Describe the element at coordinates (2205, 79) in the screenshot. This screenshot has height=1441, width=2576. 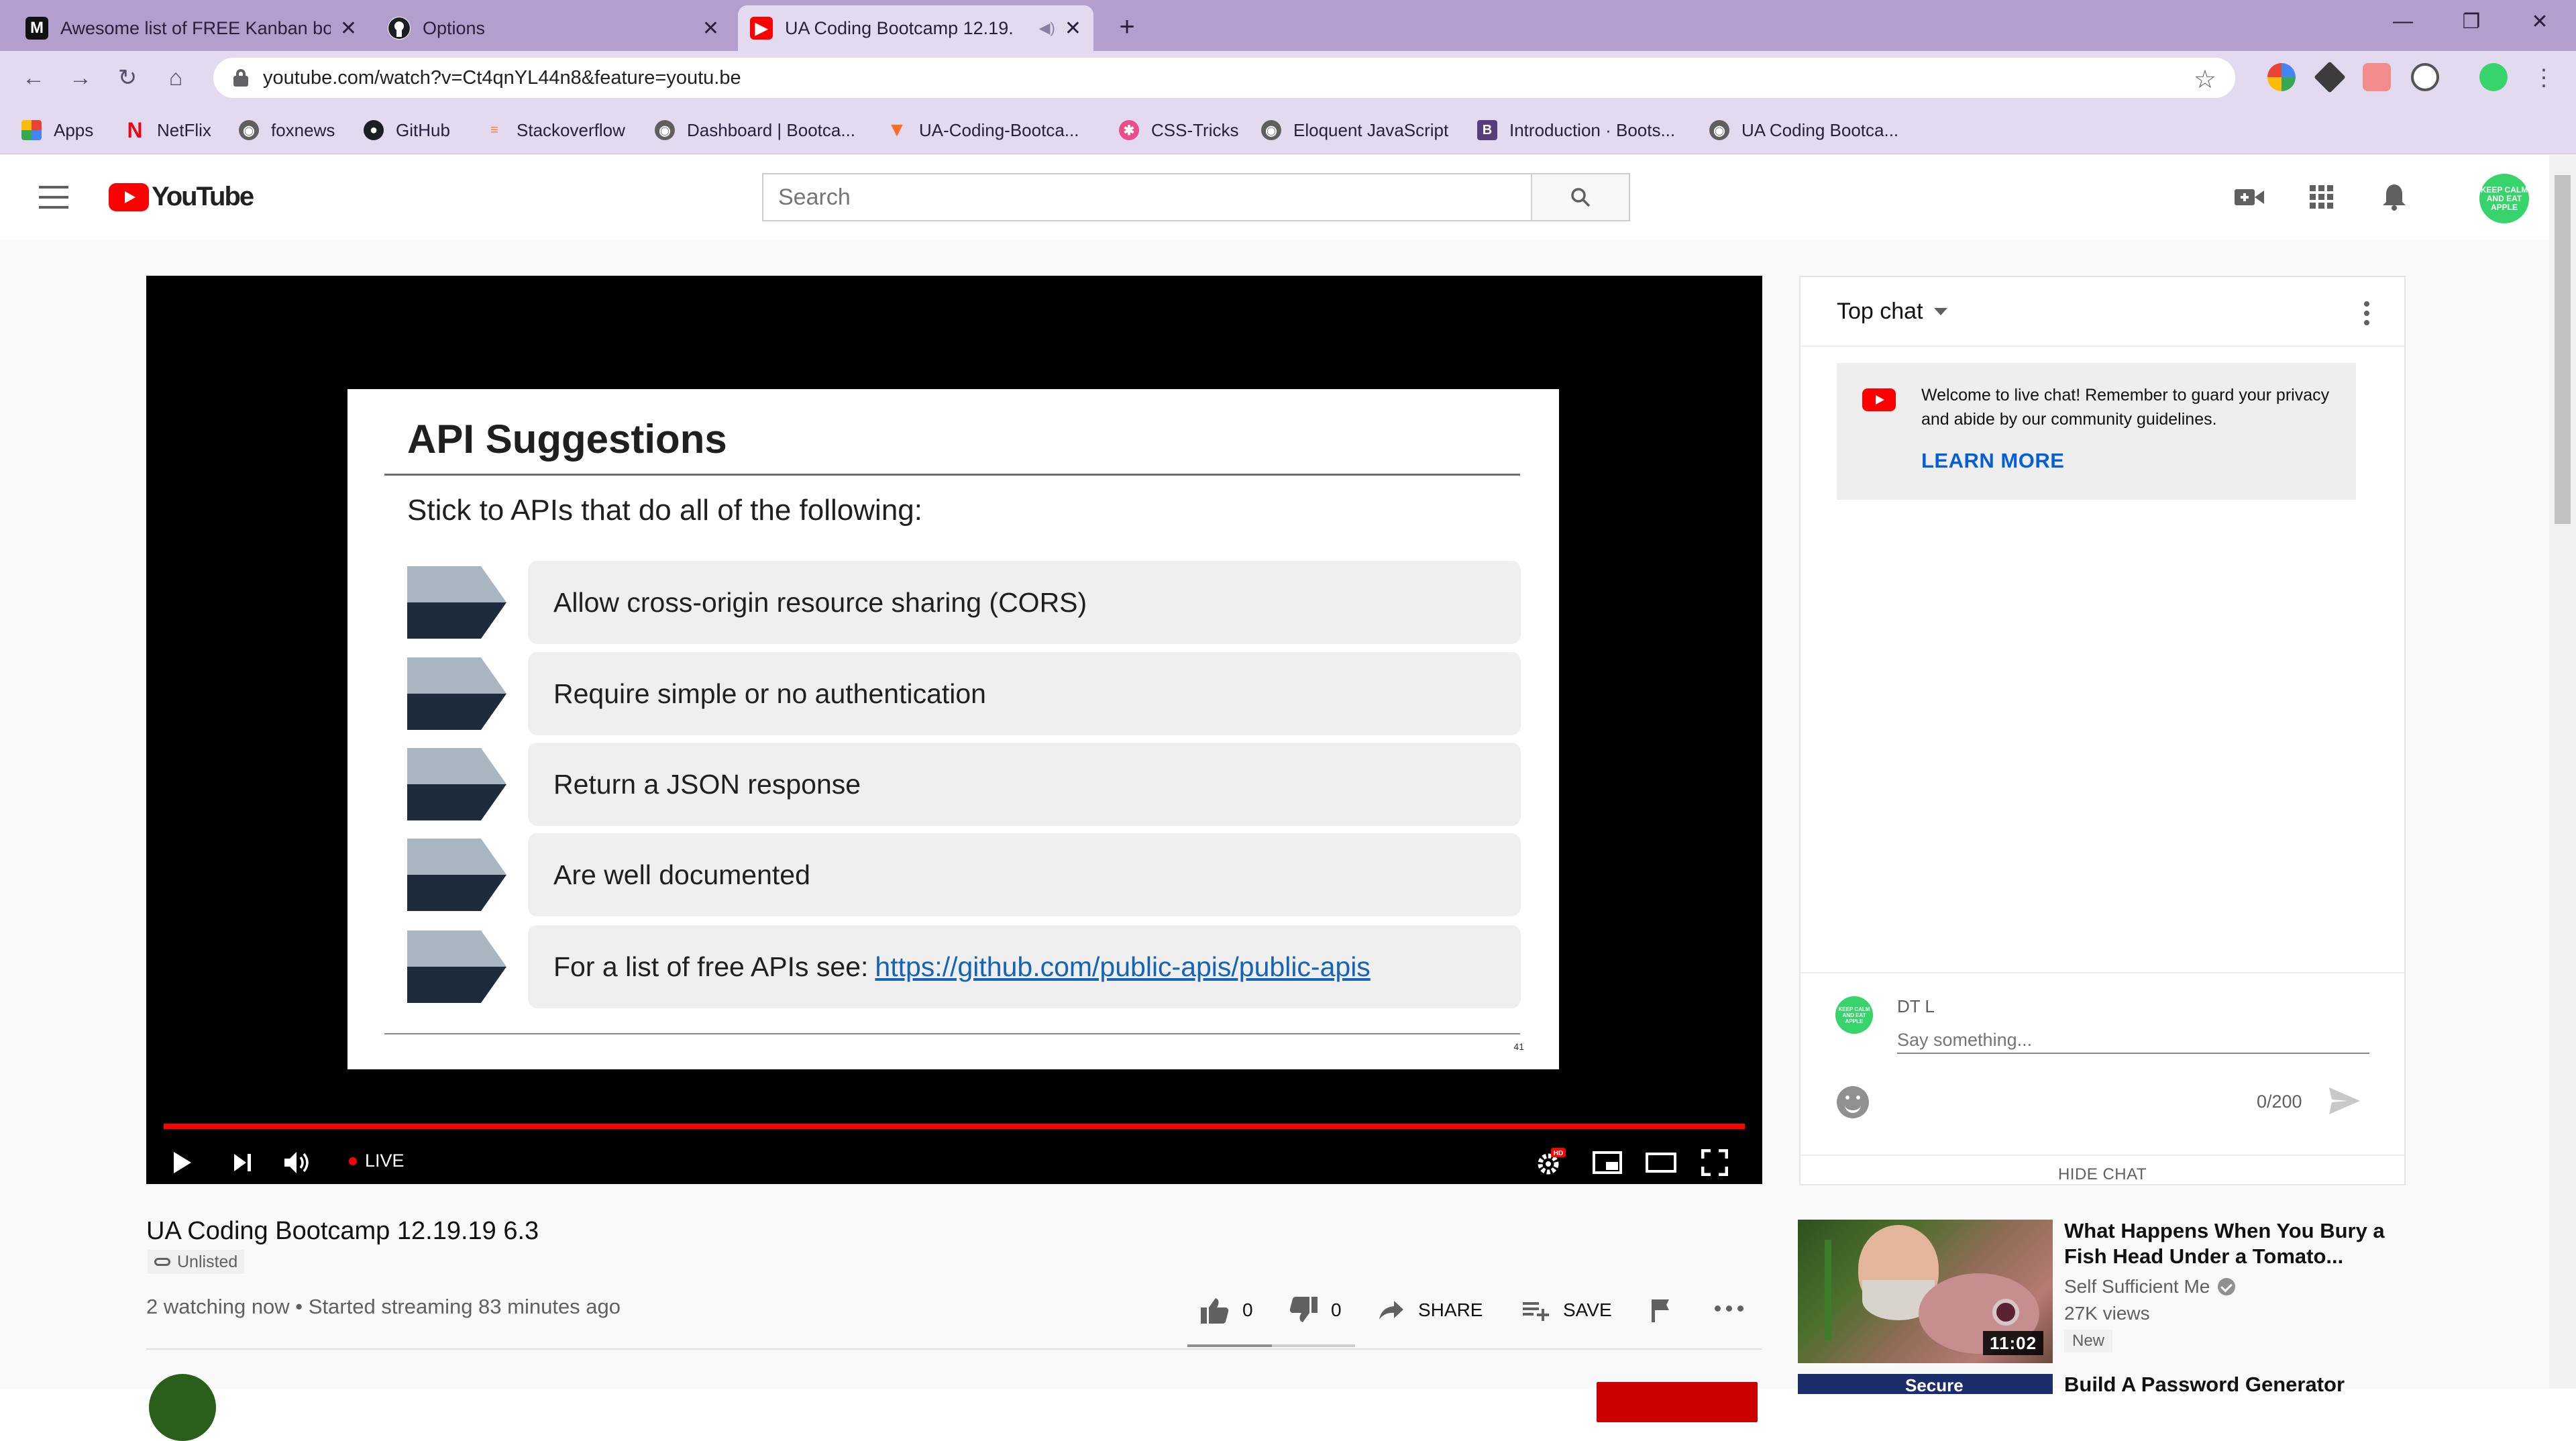
I see `bookmark-star-icon: ☆` at that location.